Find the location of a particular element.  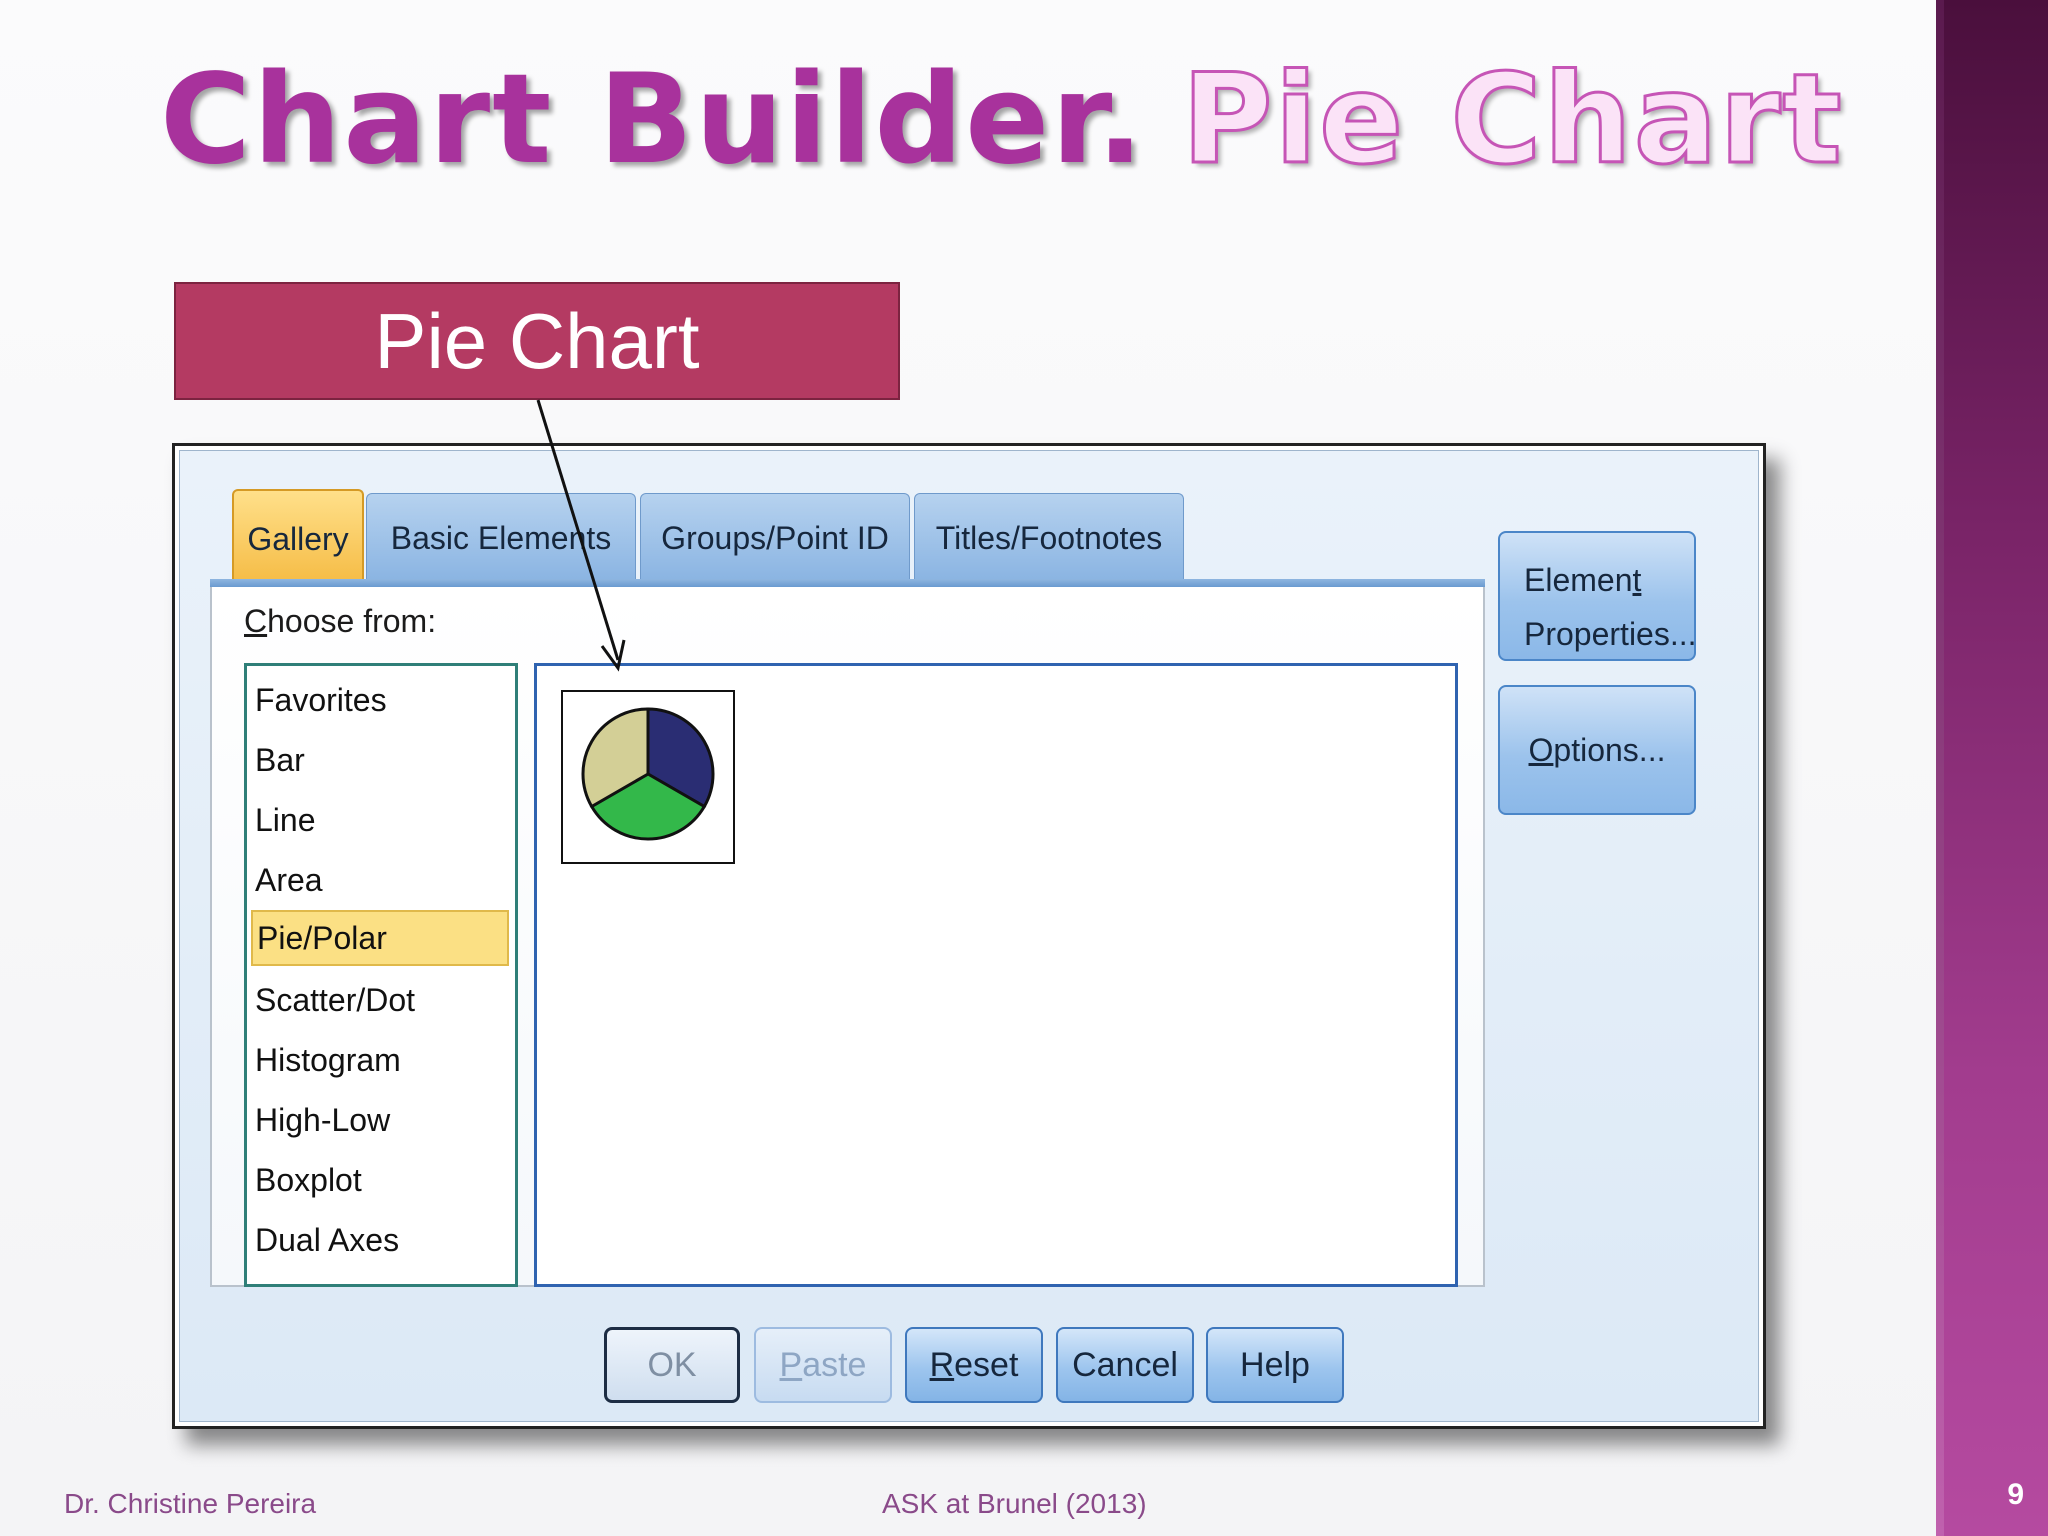

decorative-side-band: 9 is located at coordinates (1992, 768).